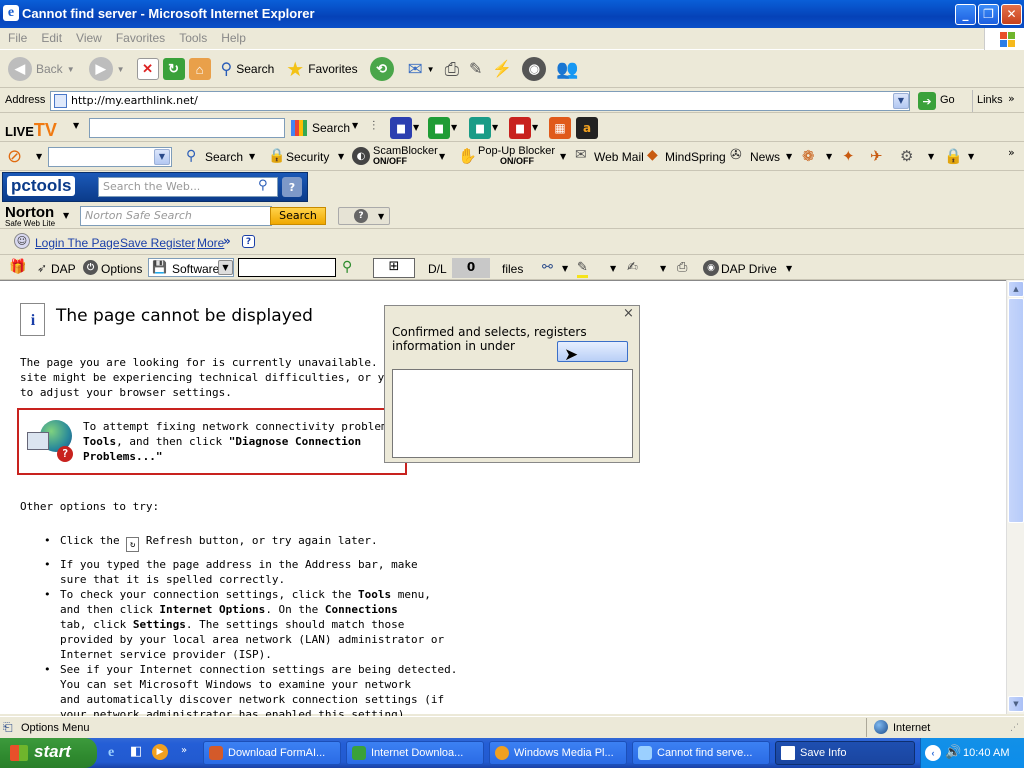 This screenshot has height=768, width=1024. What do you see at coordinates (1016, 410) in the screenshot?
I see `scroll-thumb` at bounding box center [1016, 410].